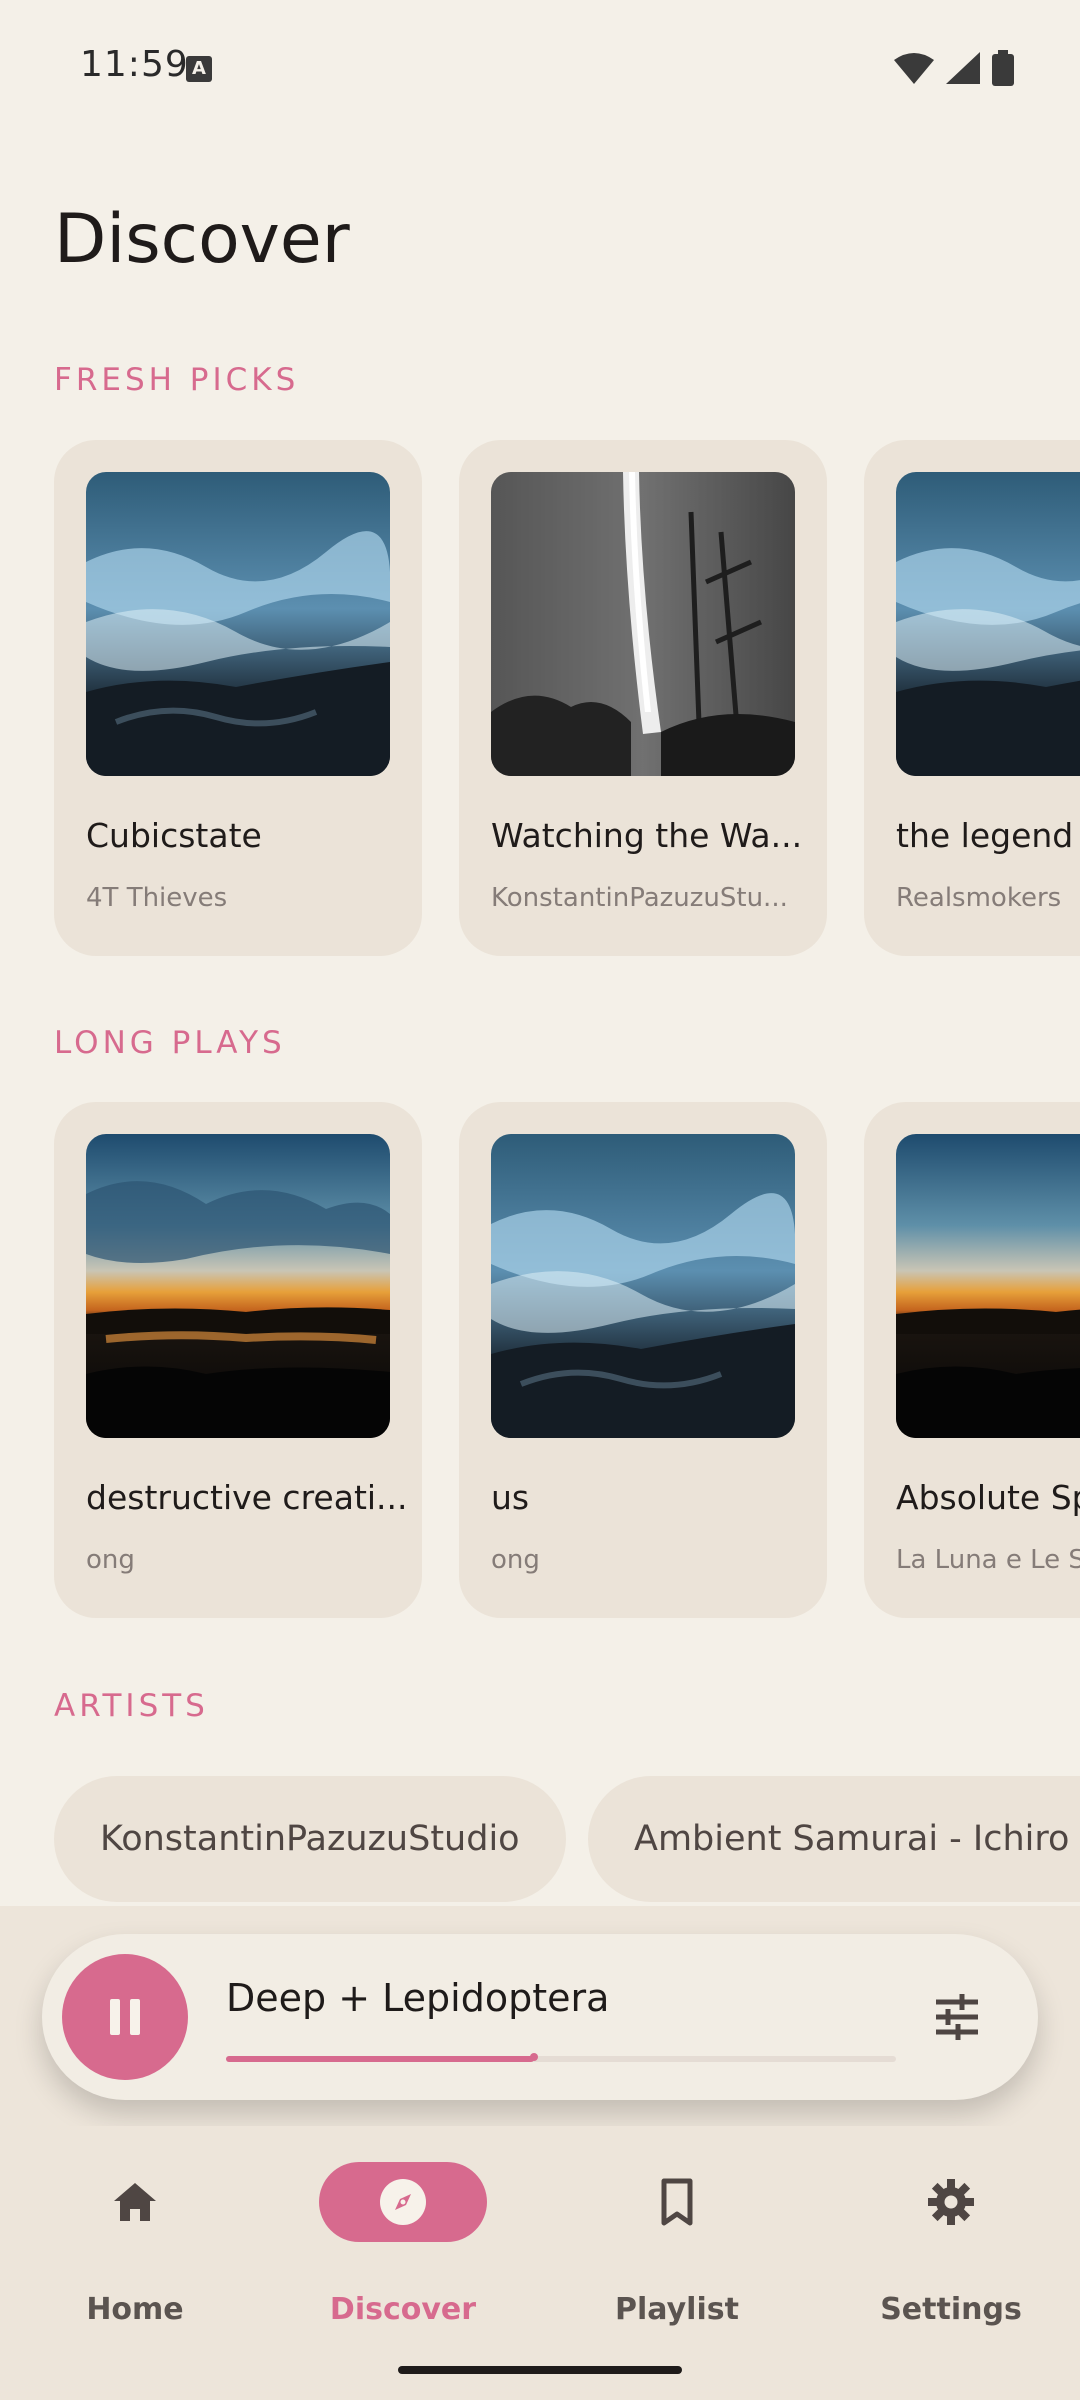 This screenshot has width=1080, height=2400. Describe the element at coordinates (979, 898) in the screenshot. I see `album-artist: Realsmokers` at that location.